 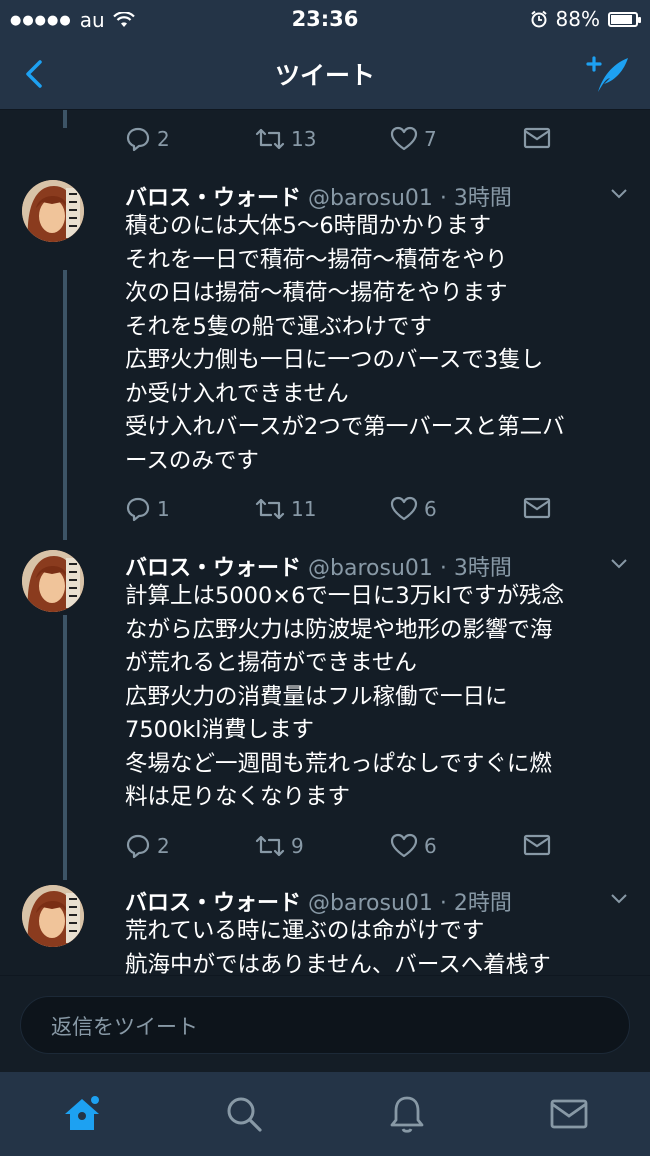 What do you see at coordinates (220, 730) in the screenshot?
I see `tweet-line: 7500kl消費します` at bounding box center [220, 730].